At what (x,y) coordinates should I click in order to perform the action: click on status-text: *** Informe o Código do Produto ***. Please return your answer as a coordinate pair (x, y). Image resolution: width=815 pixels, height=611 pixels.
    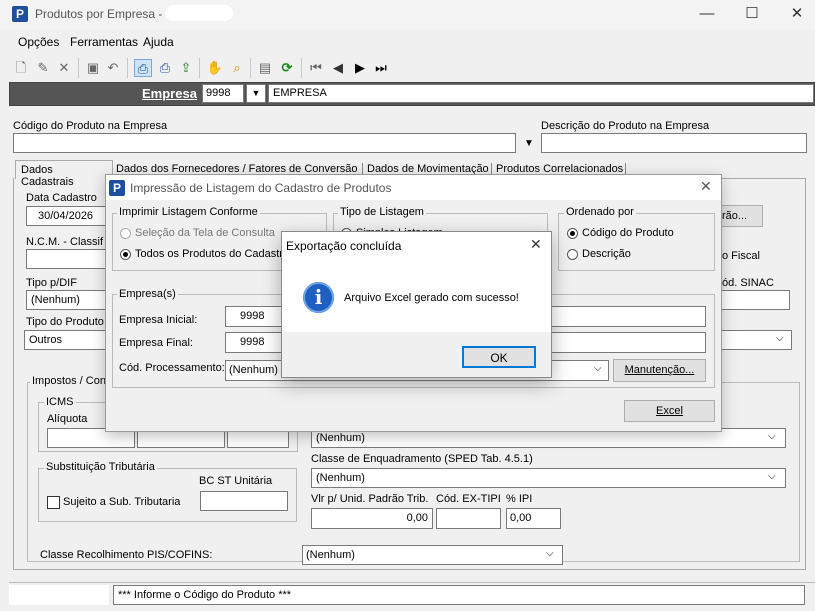
    Looking at the image, I should click on (459, 595).